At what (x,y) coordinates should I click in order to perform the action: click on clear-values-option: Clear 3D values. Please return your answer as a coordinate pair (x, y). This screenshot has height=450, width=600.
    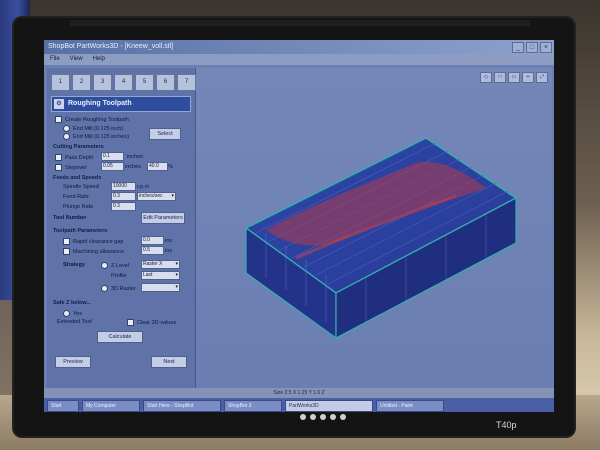
    Looking at the image, I should click on (151, 322).